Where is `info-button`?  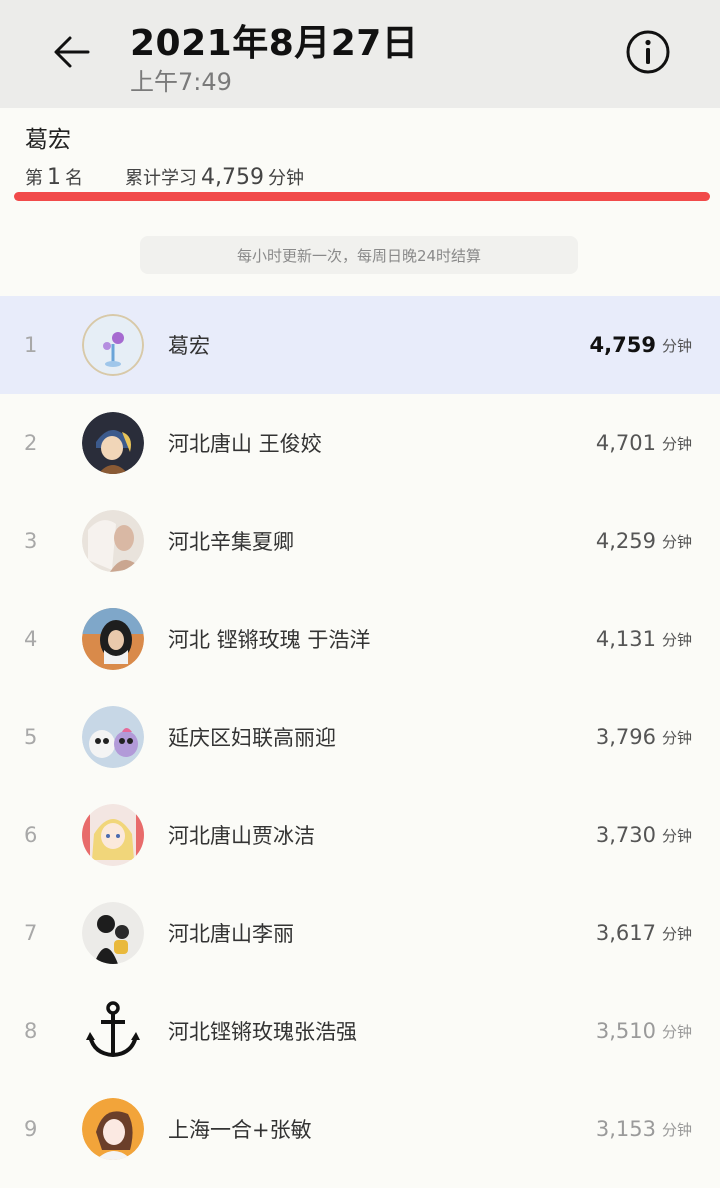 info-button is located at coordinates (648, 52).